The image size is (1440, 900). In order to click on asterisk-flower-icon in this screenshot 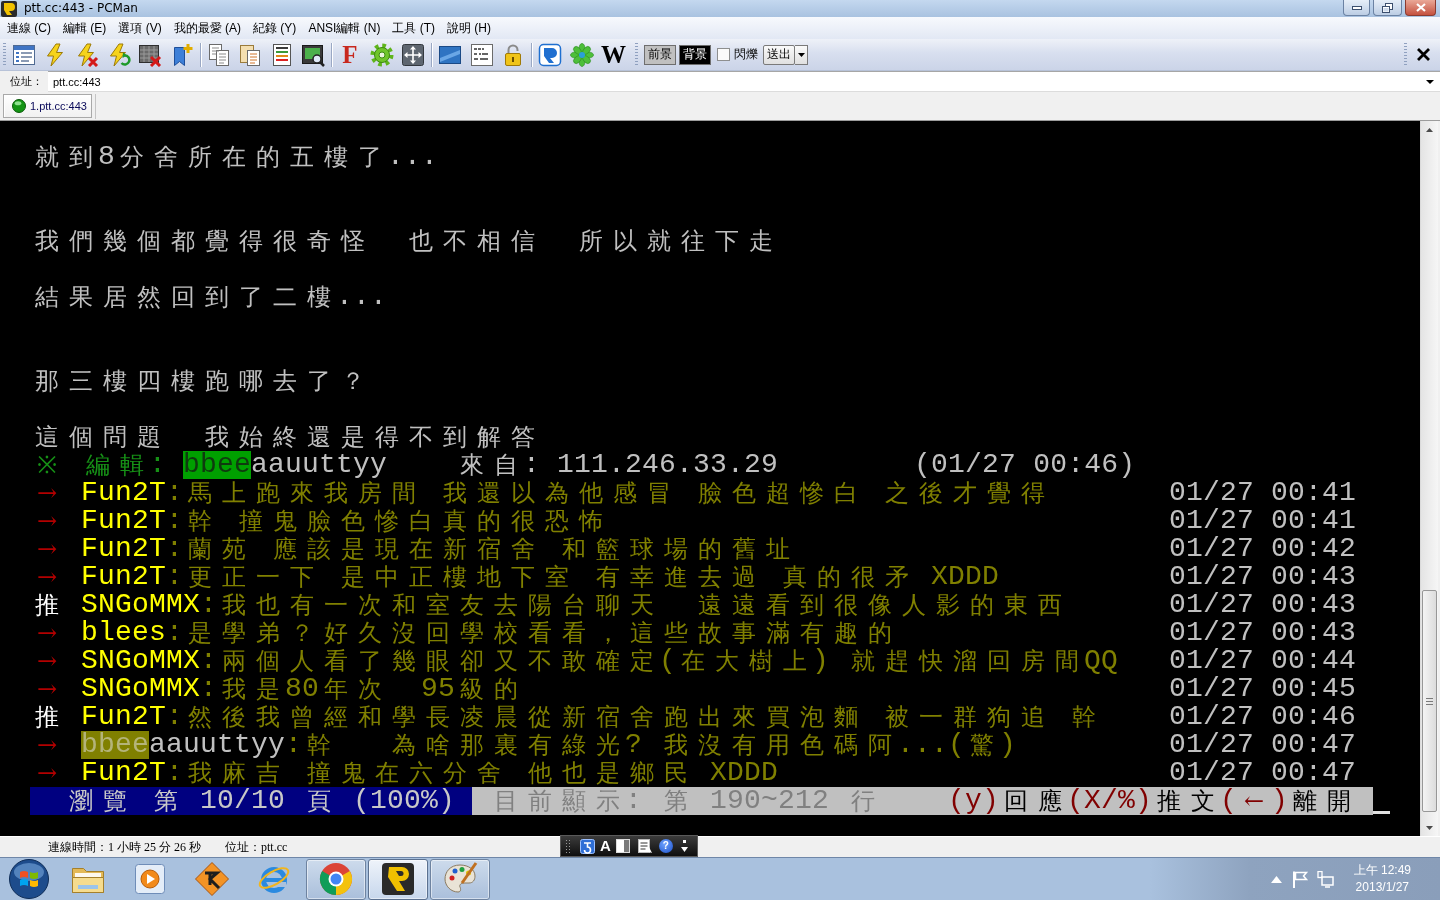, I will do `click(581, 54)`.